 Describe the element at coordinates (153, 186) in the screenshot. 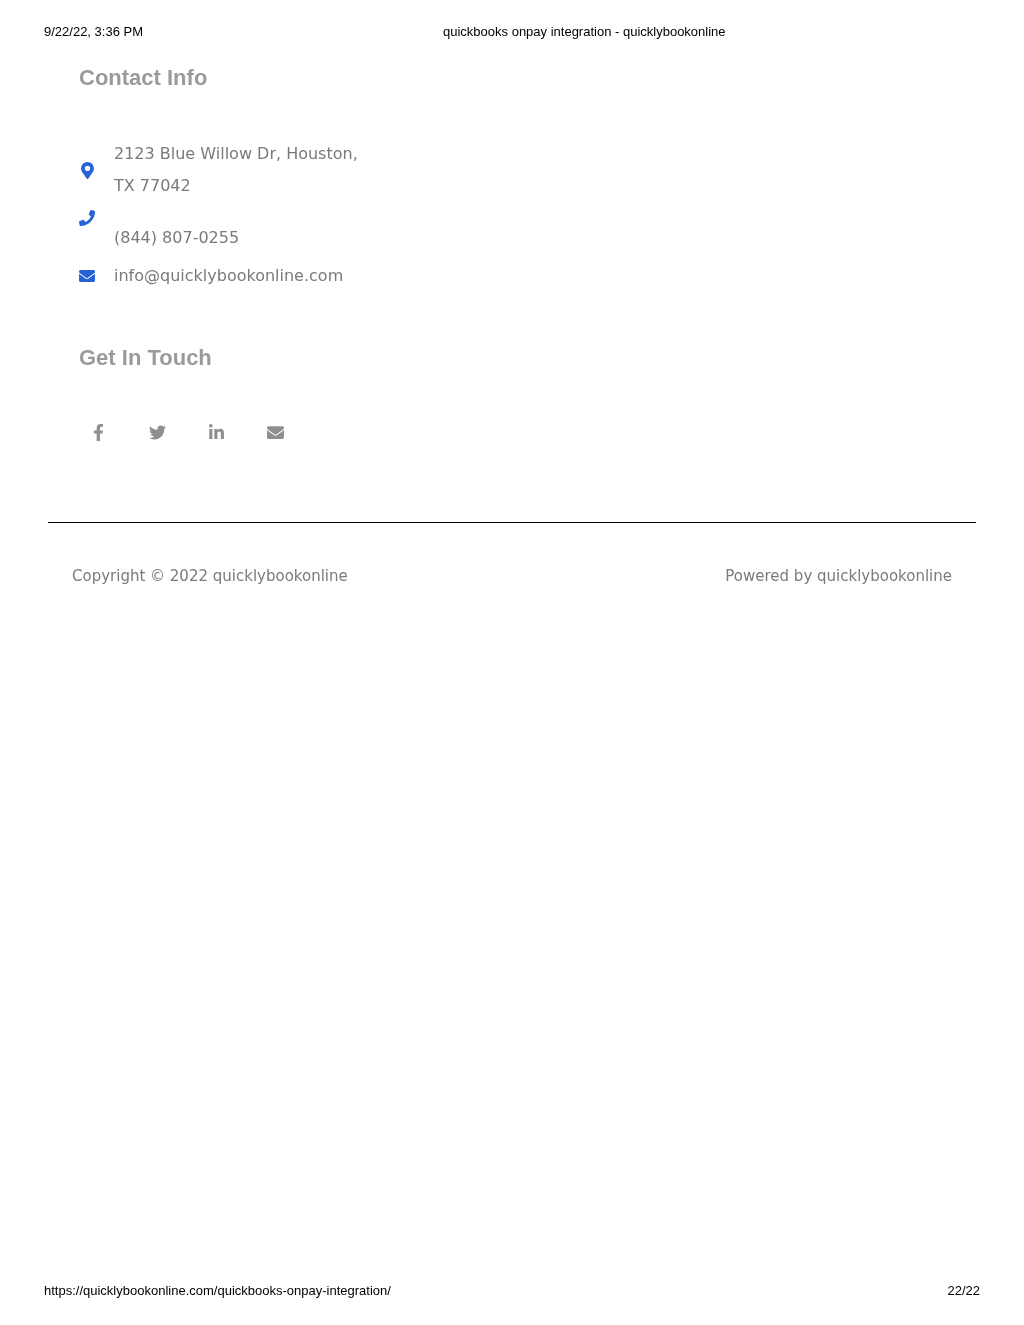

I see `contact-text: TX 77042` at that location.